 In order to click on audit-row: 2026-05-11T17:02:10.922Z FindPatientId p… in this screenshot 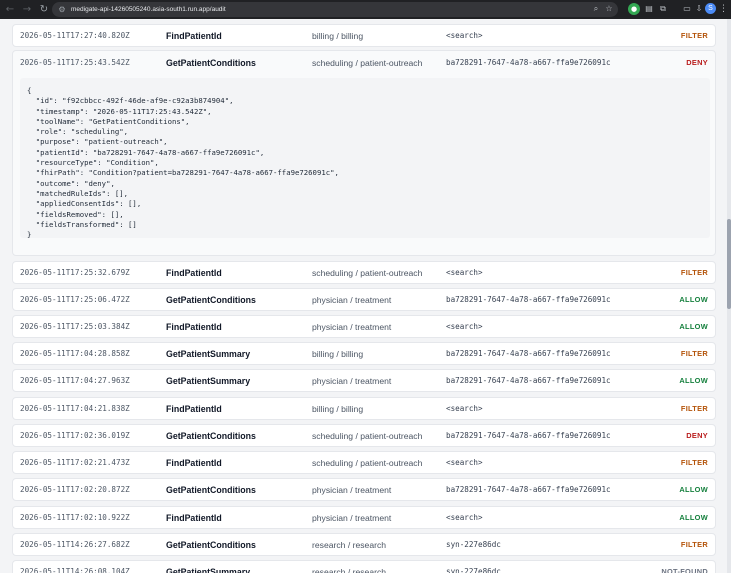, I will do `click(364, 517)`.